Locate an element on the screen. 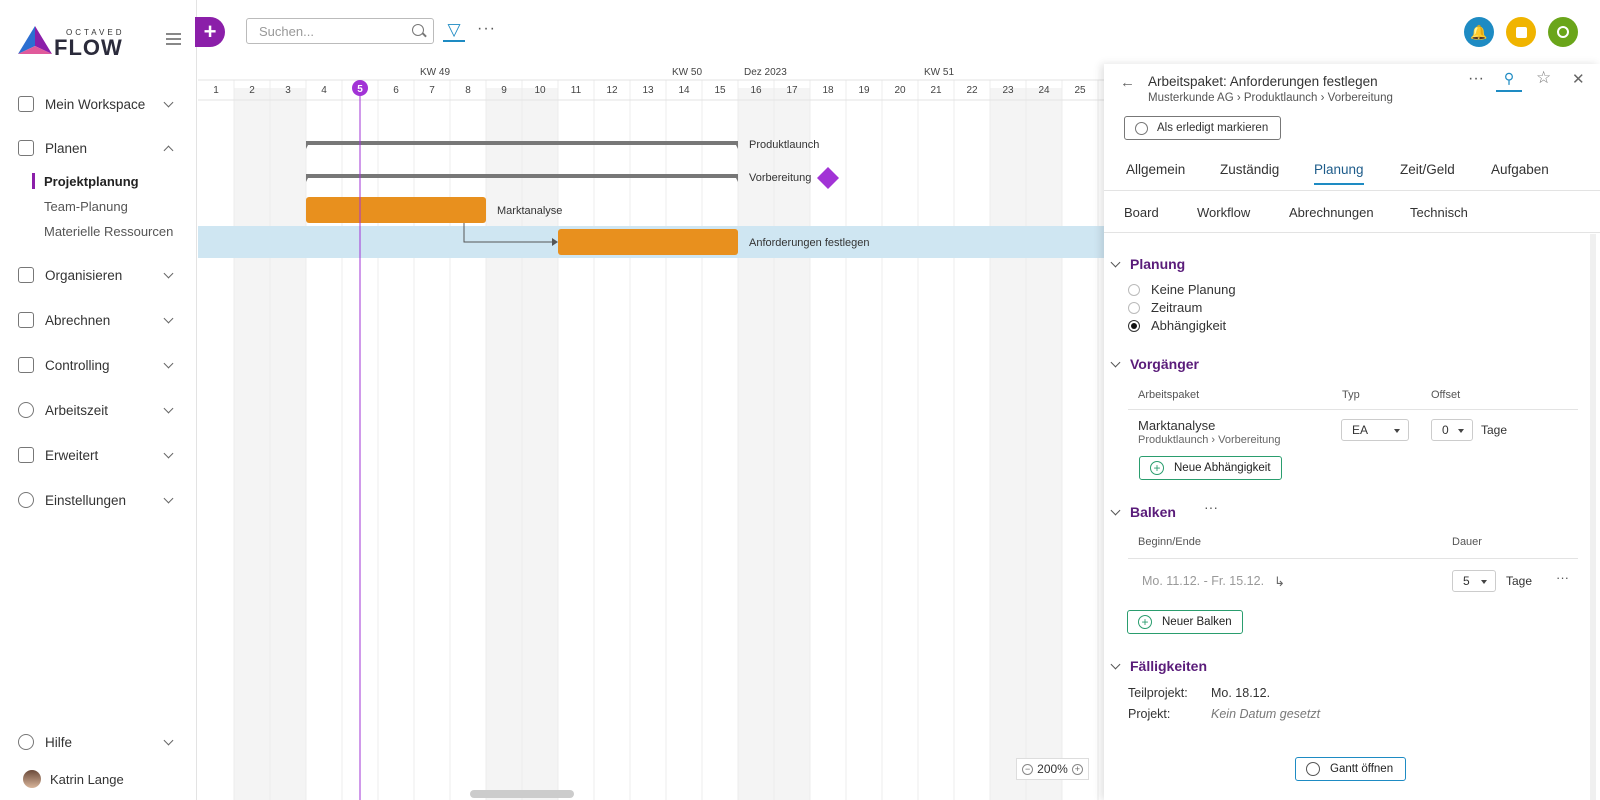 Image resolution: width=1600 pixels, height=800 pixels. tab-allgemein: Allgemein is located at coordinates (1155, 172).